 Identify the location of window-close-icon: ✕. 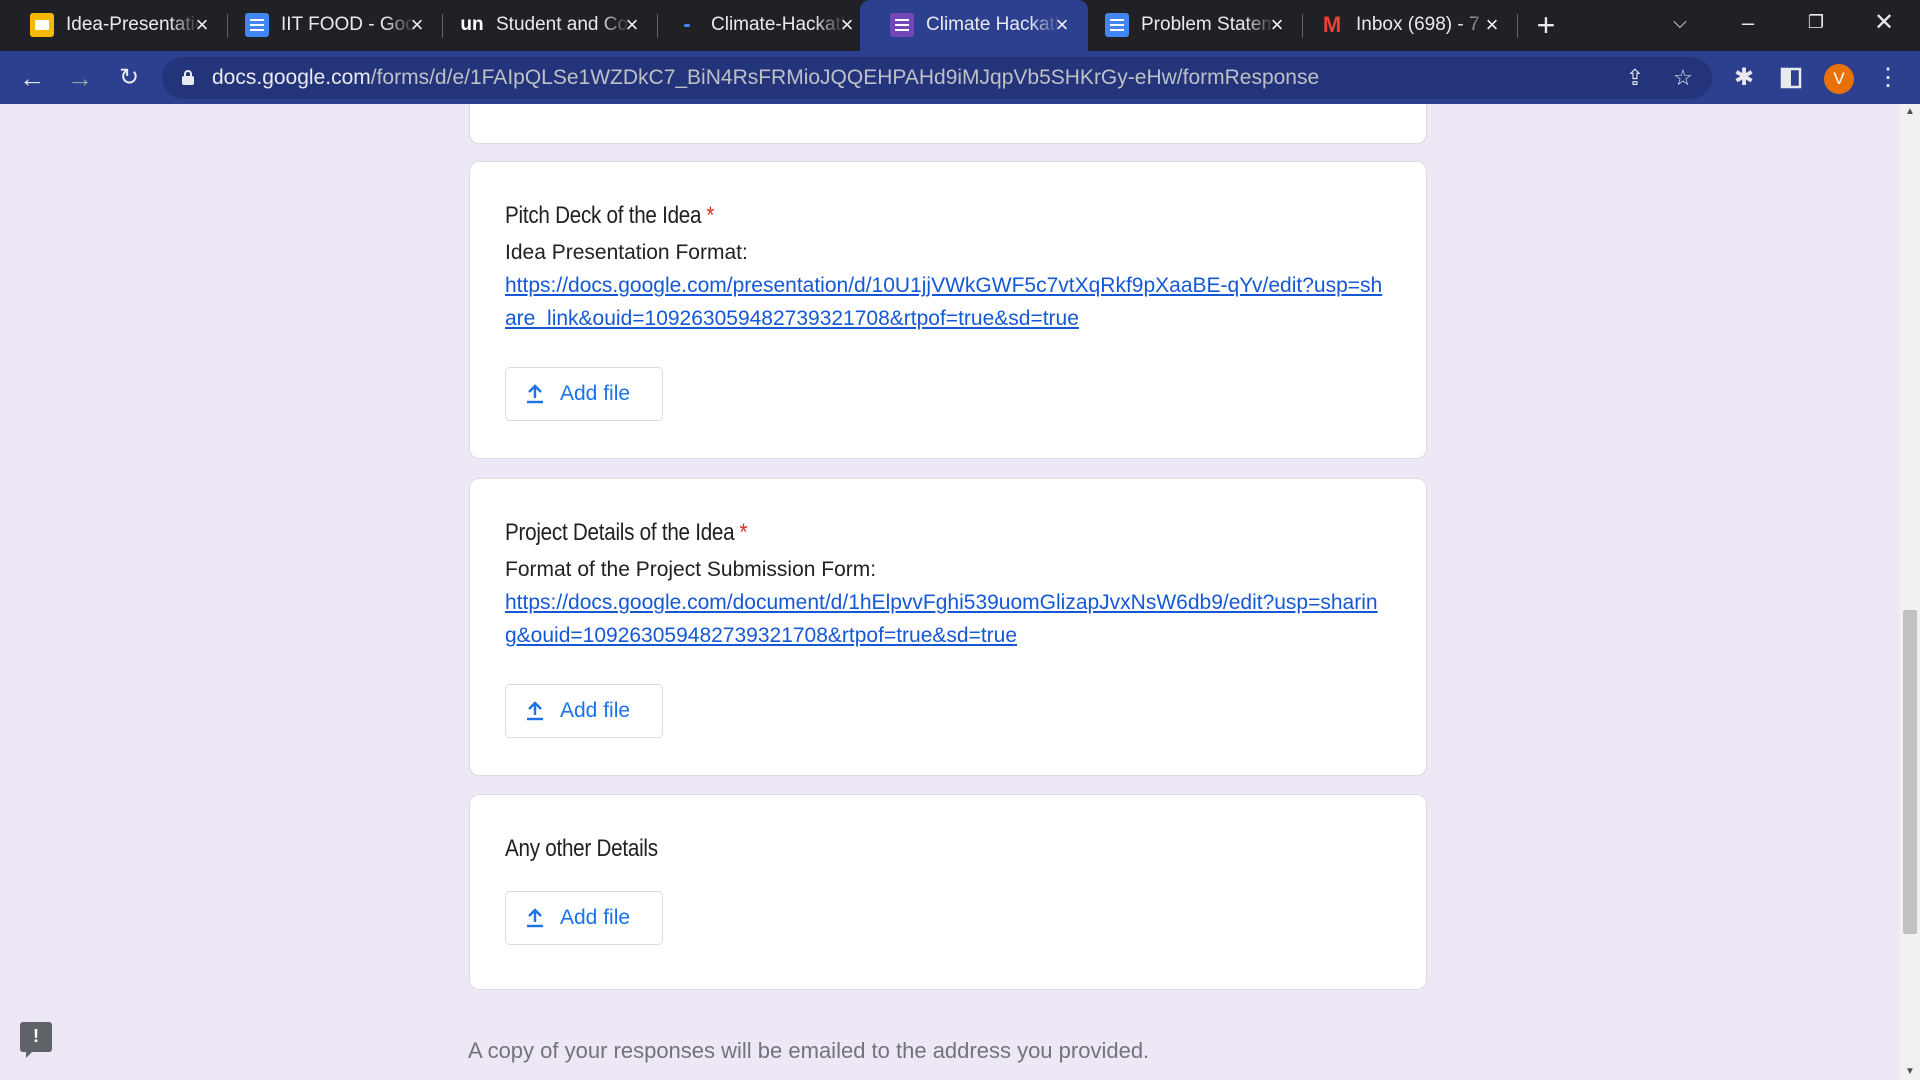
(1884, 22).